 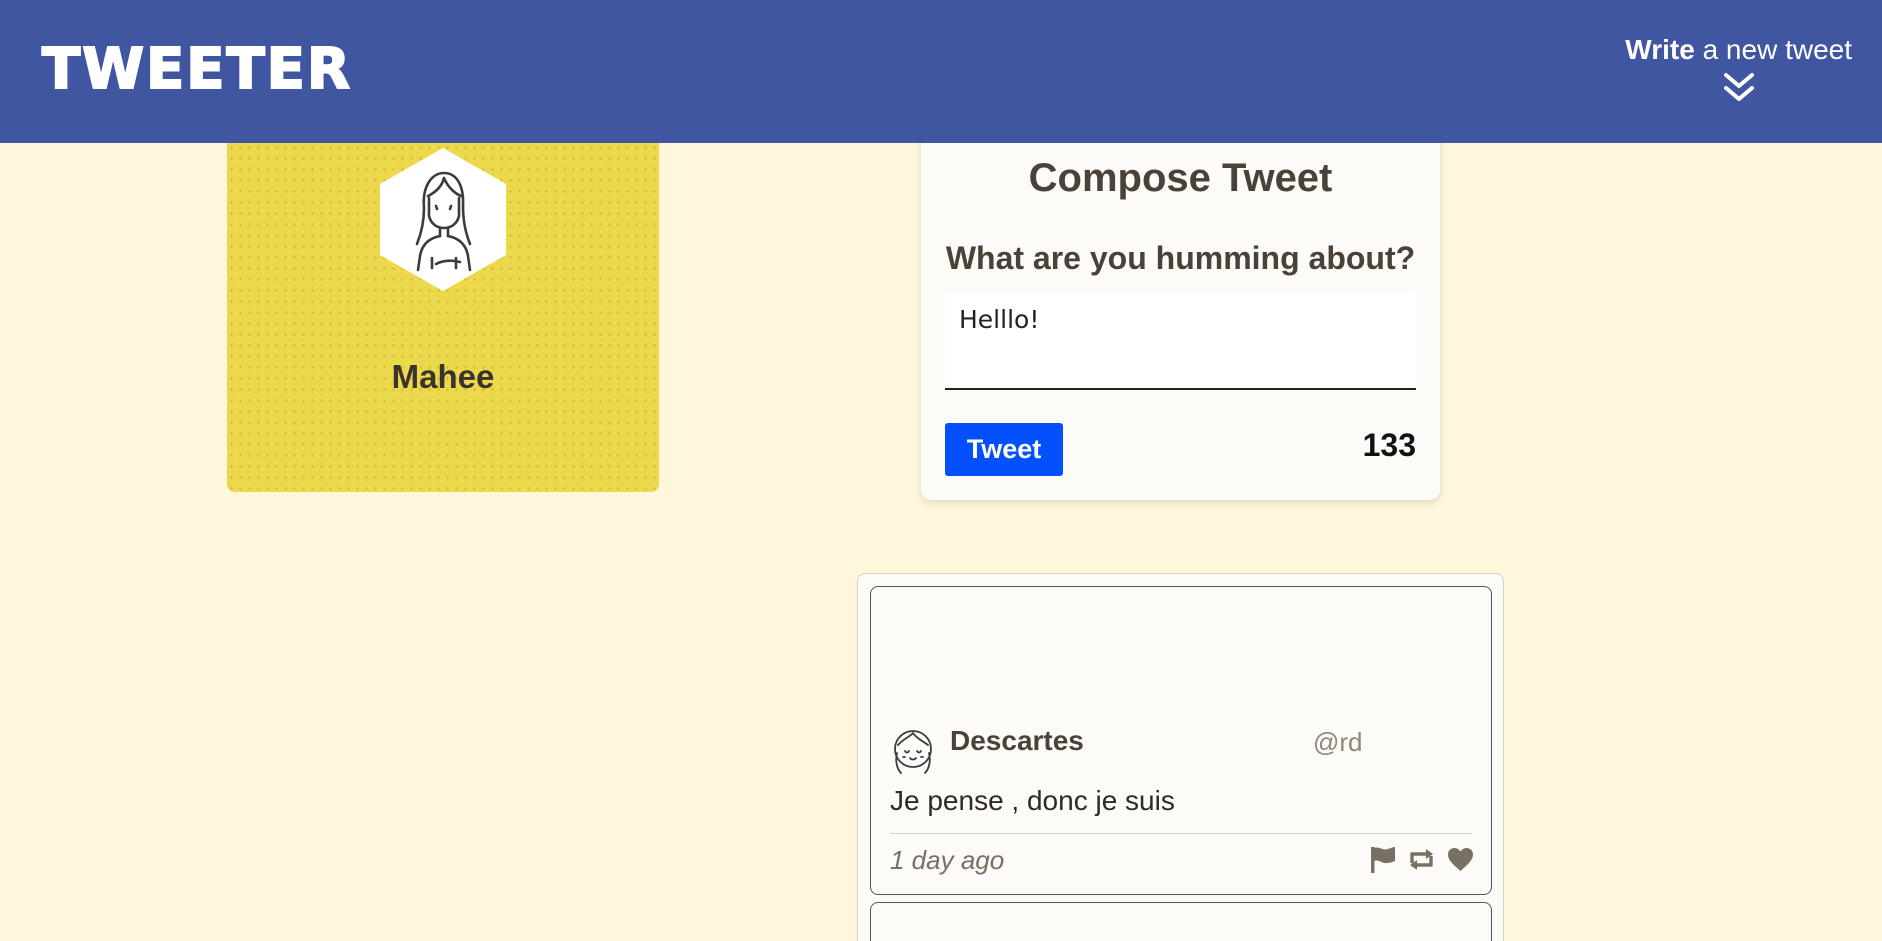 What do you see at coordinates (1032, 800) in the screenshot?
I see `tweet-text: Je pense , donc je suis` at bounding box center [1032, 800].